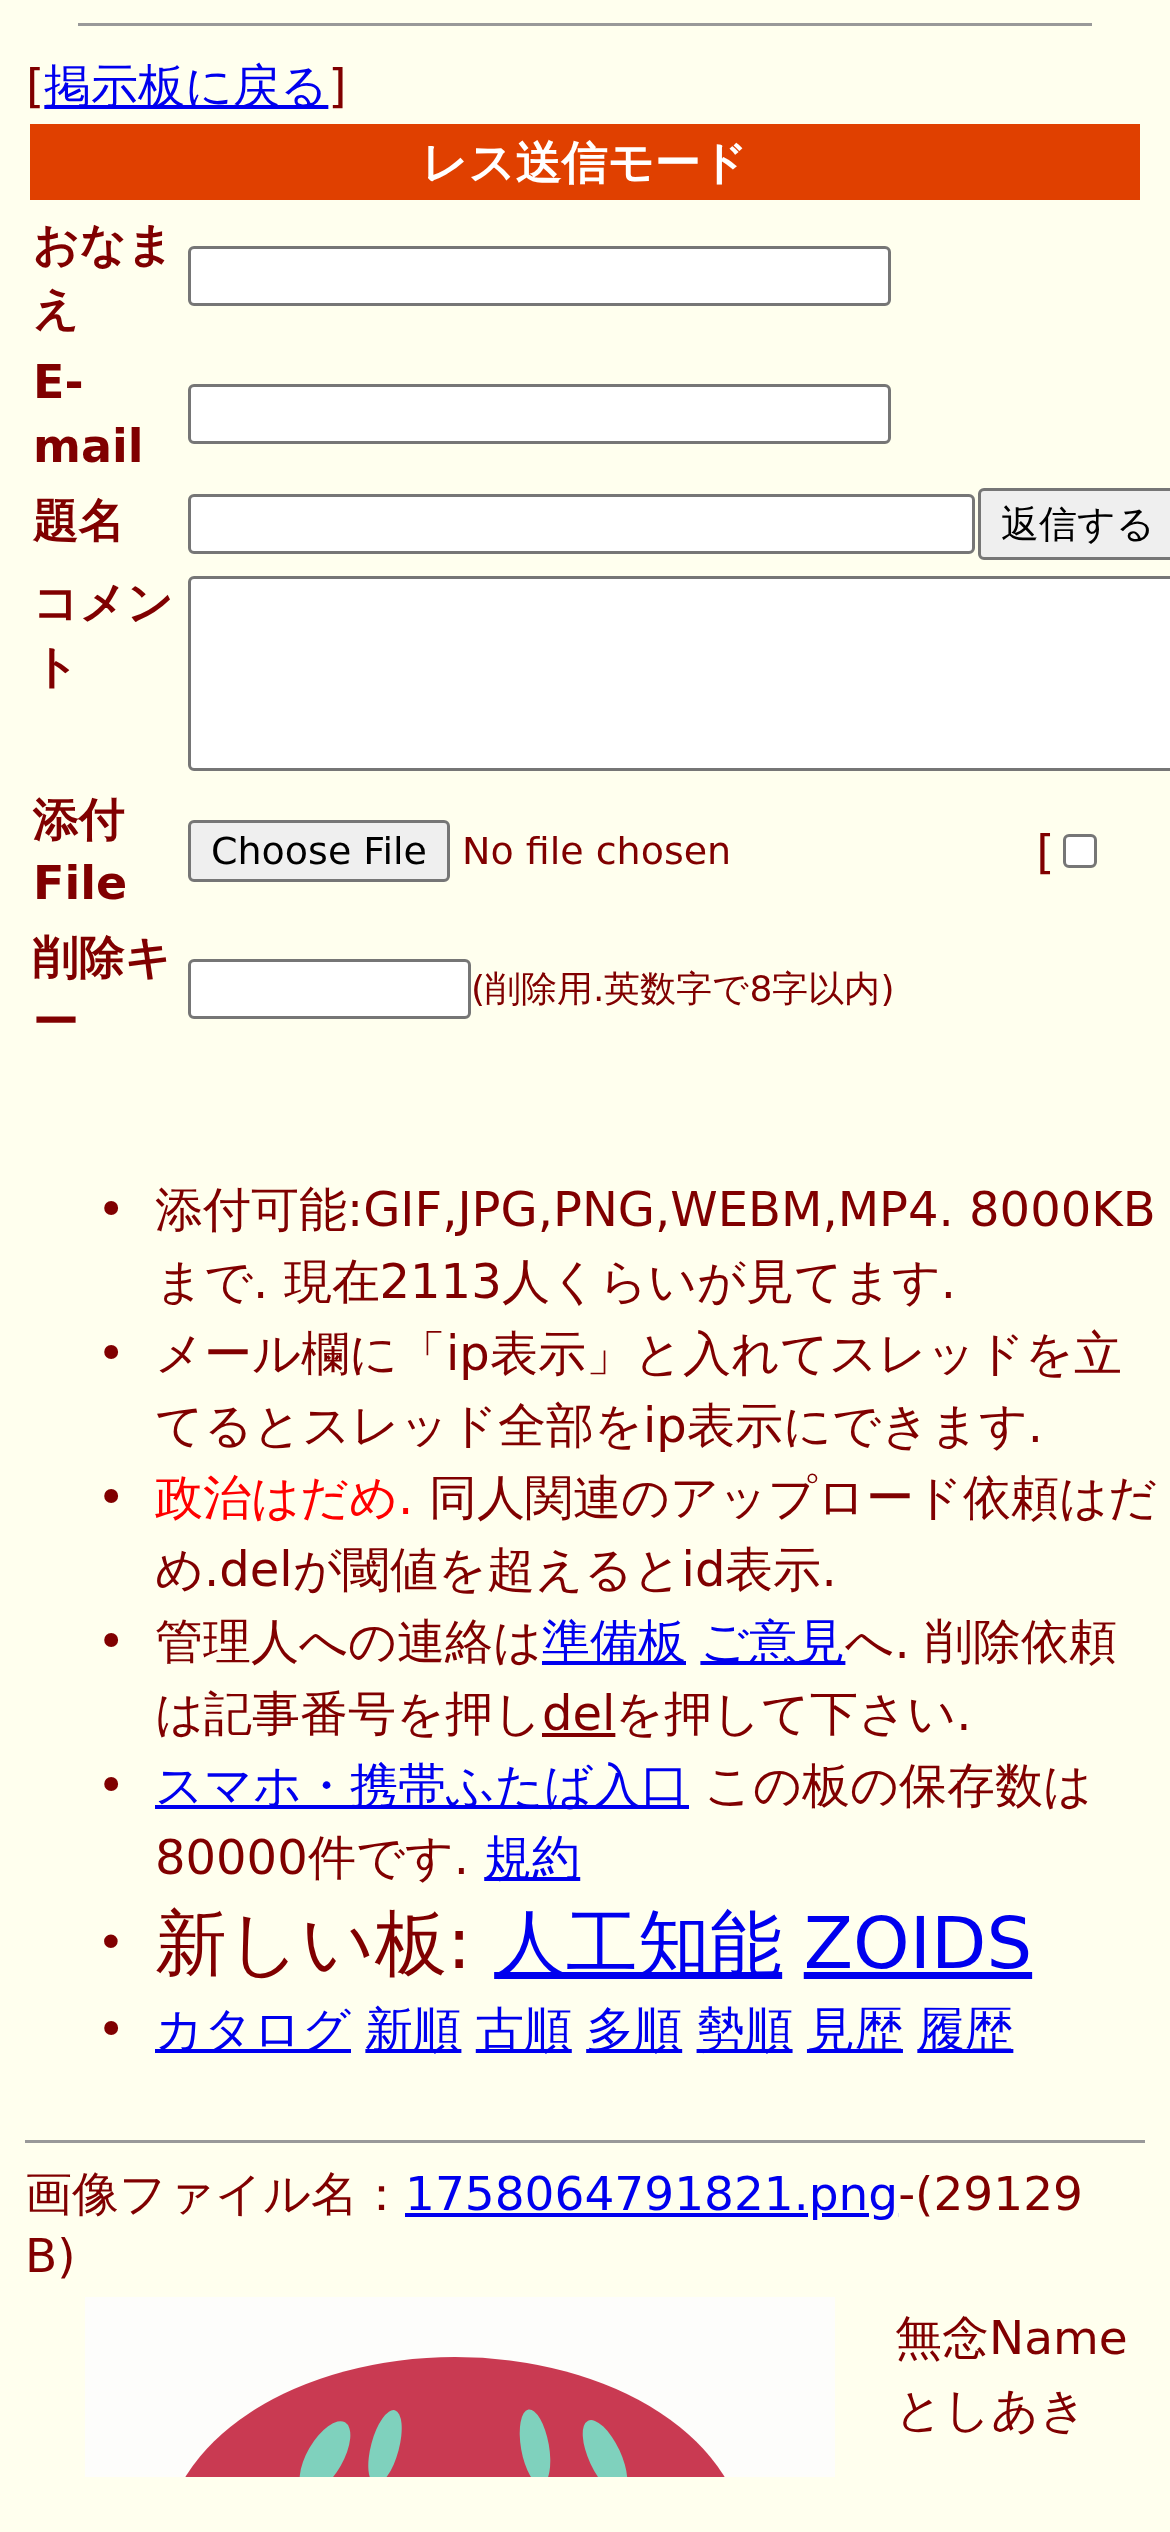  What do you see at coordinates (581, 524) in the screenshot?
I see `subject-field` at bounding box center [581, 524].